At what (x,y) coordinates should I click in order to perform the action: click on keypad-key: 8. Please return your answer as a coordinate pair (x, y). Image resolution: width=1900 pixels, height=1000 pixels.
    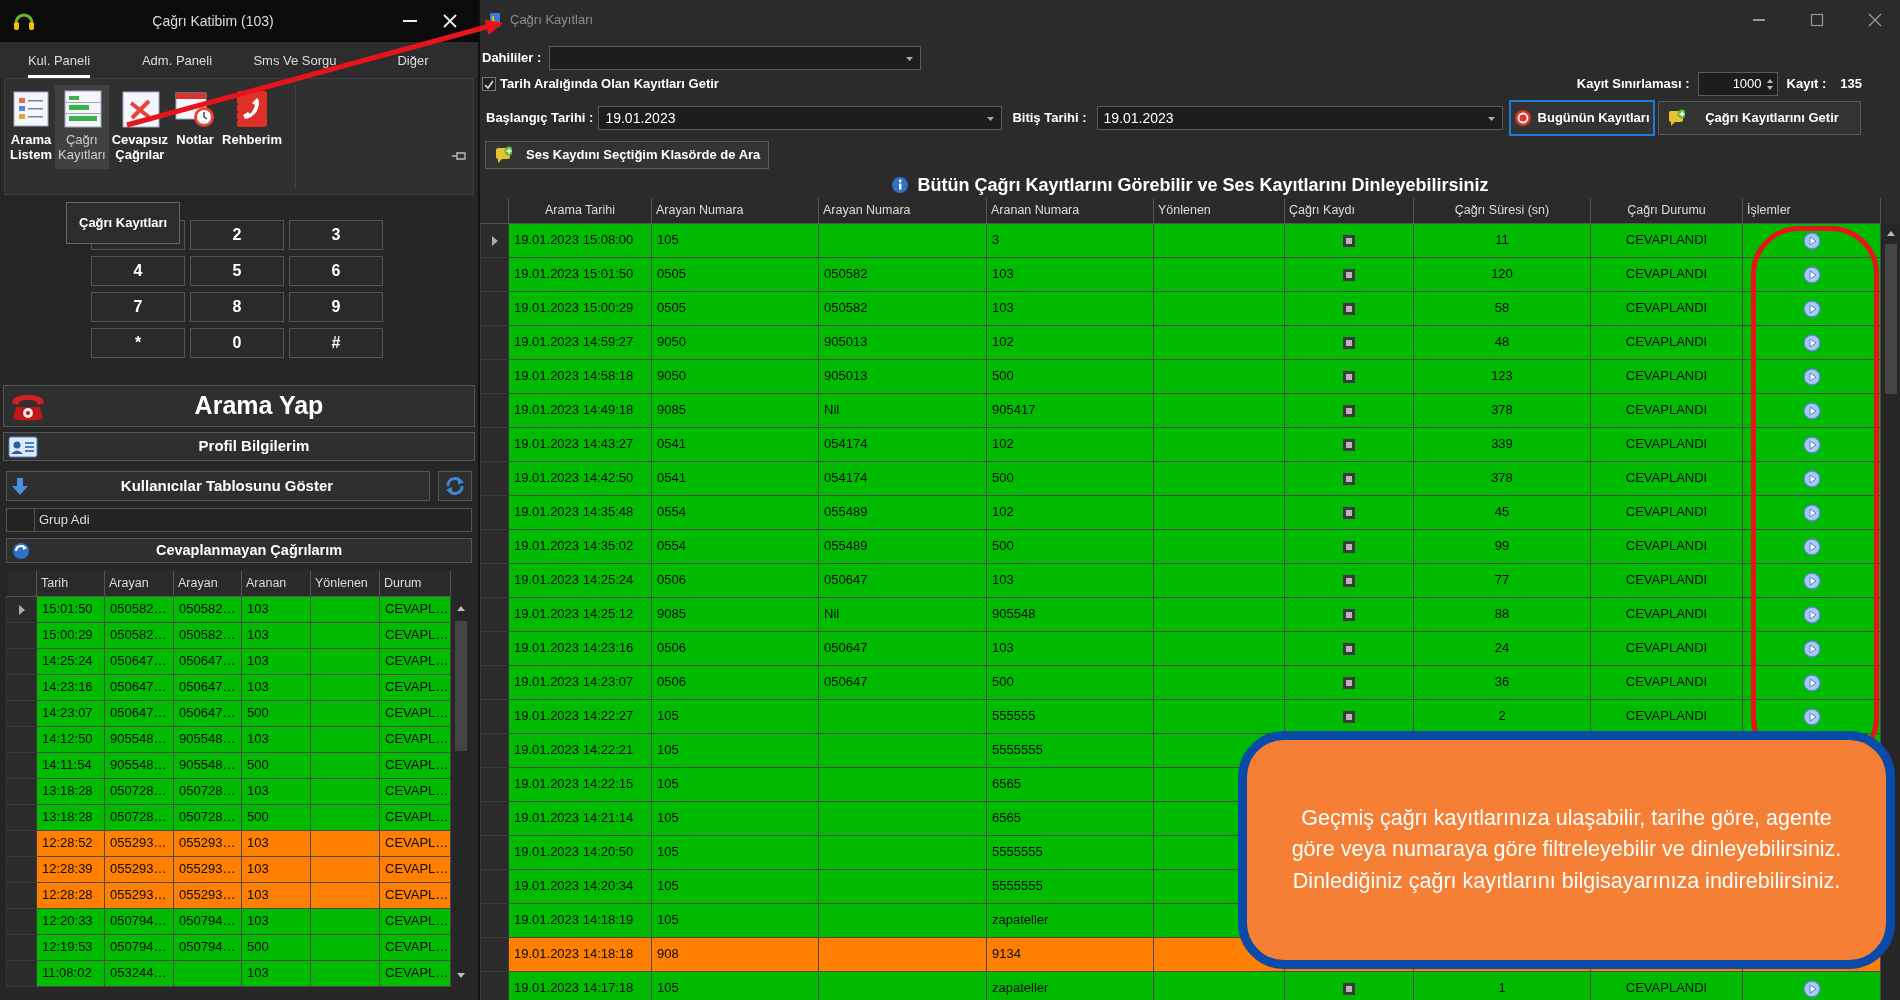
    Looking at the image, I should click on (237, 307).